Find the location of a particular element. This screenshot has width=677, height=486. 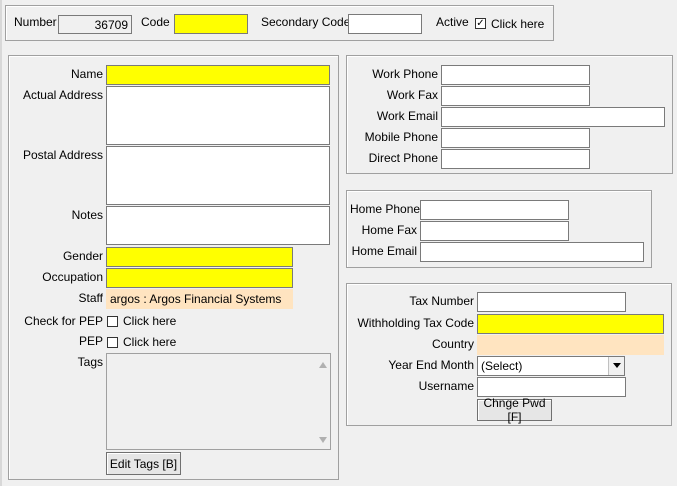

left-edge is located at coordinates (1, 243).